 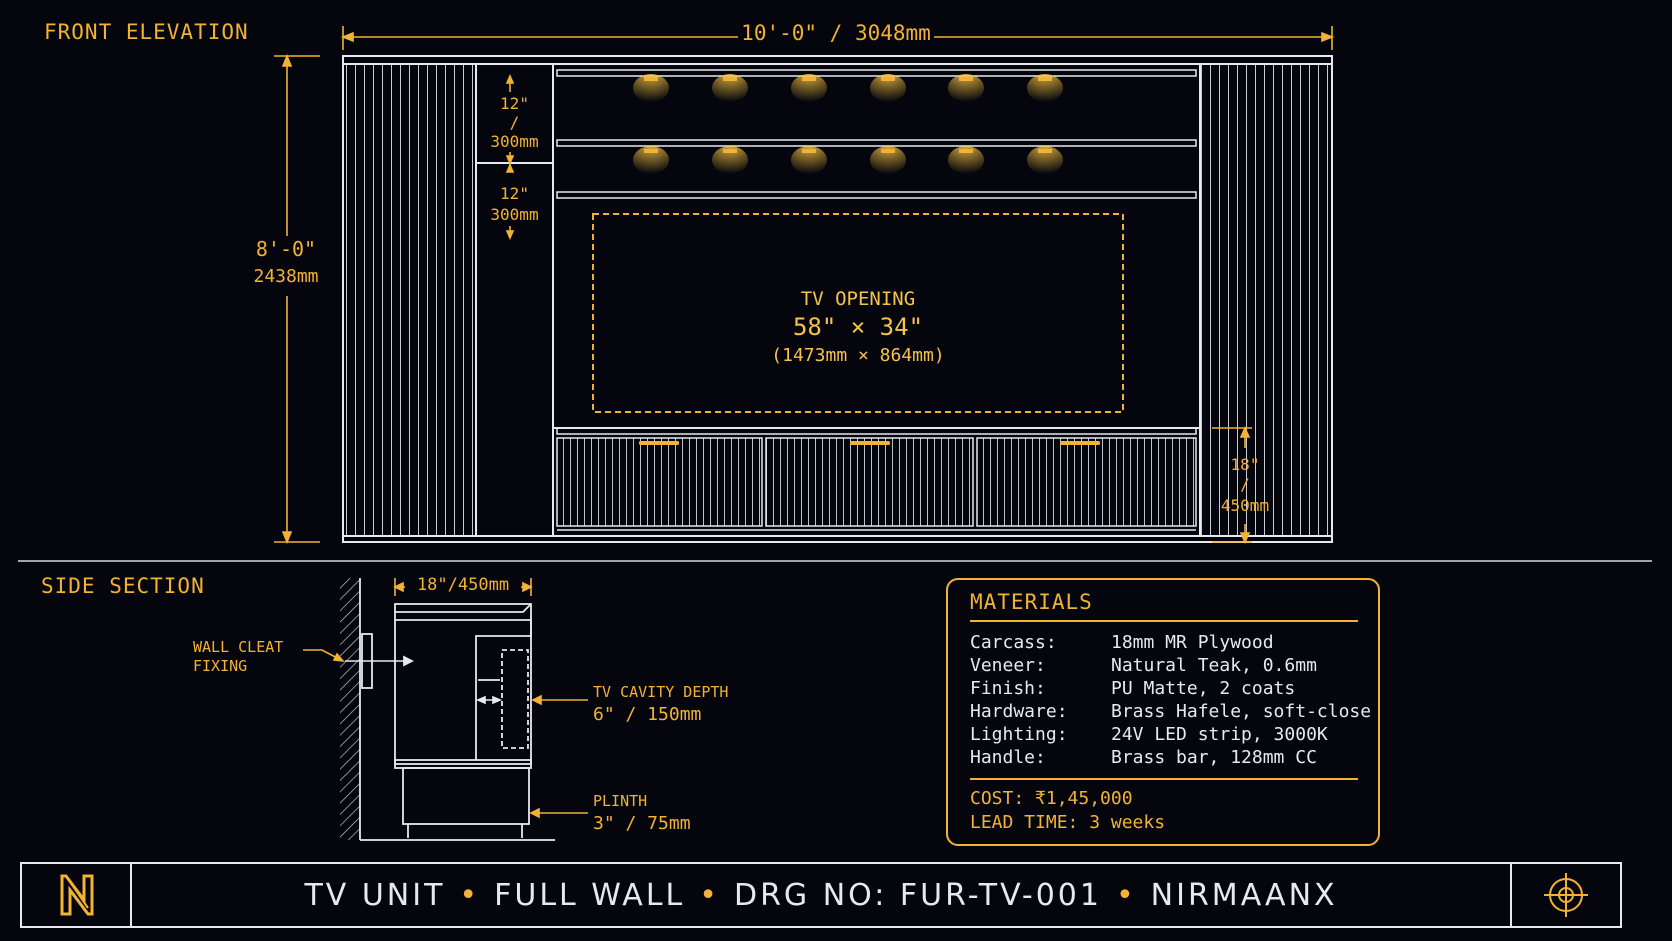 What do you see at coordinates (1214, 665) in the screenshot?
I see `material-value: Natural Teak, 0.6mm` at bounding box center [1214, 665].